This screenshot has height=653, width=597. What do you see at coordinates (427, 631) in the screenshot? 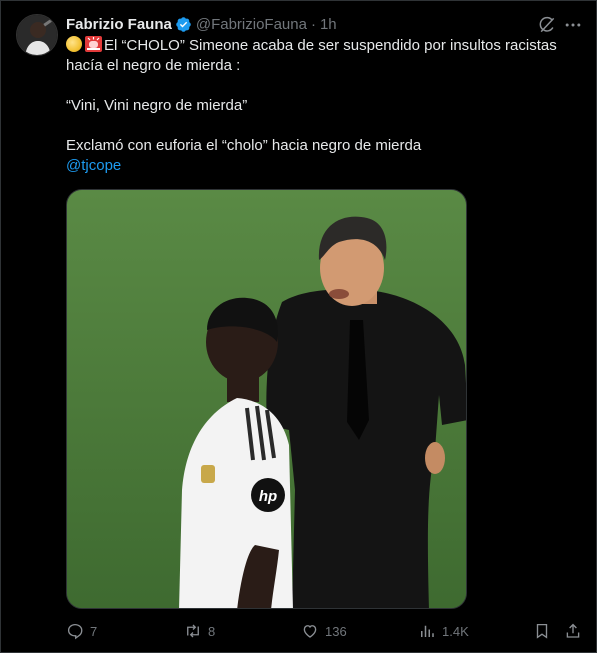
I see `views-icon` at bounding box center [427, 631].